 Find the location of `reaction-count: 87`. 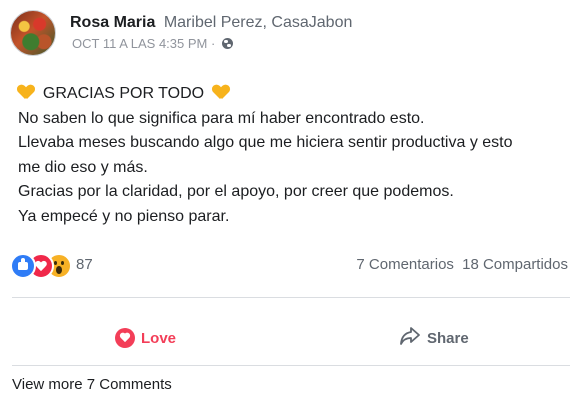

reaction-count: 87 is located at coordinates (84, 264).